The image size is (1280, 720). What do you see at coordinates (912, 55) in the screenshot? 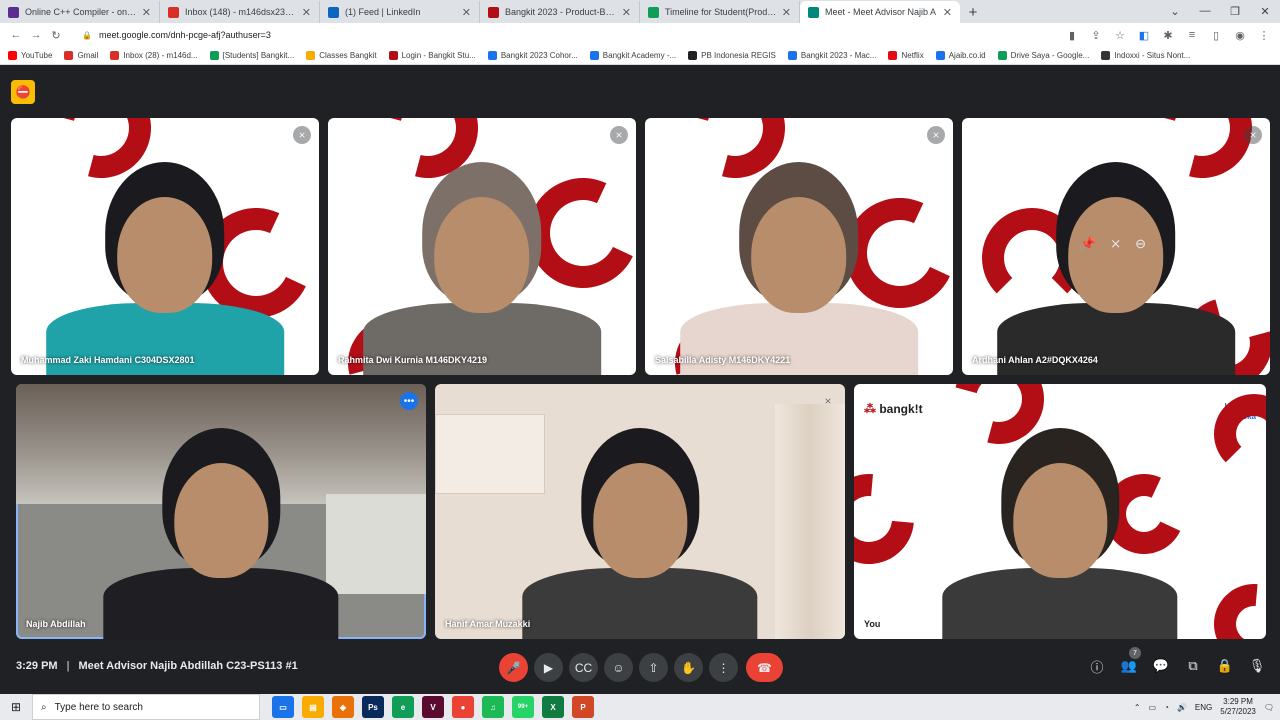
I see `bookmark-label: Netflix` at bounding box center [912, 55].